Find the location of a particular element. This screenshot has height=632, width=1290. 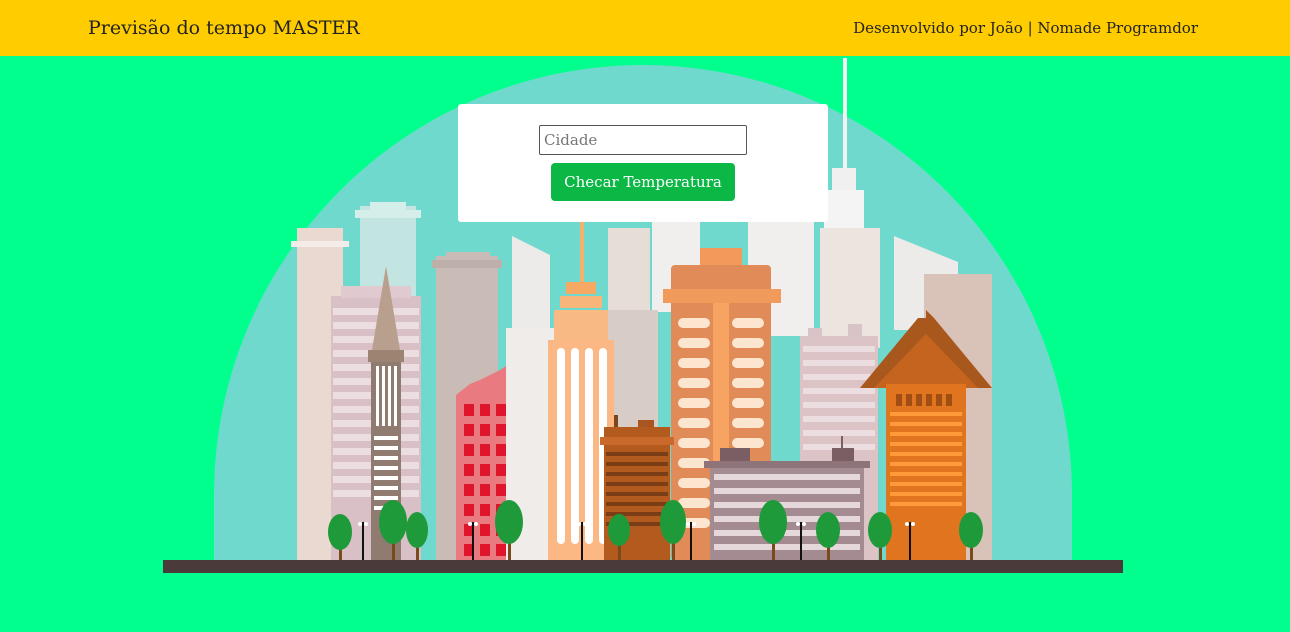

search-card: Checar Temperatura is located at coordinates (643, 163).